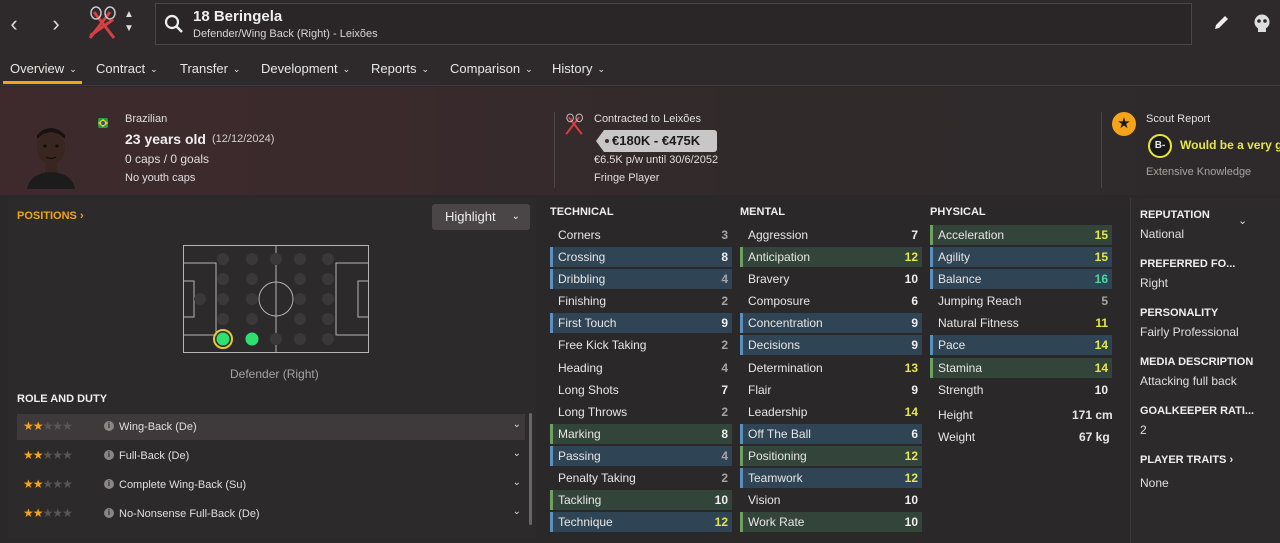 The height and width of the screenshot is (543, 1280). What do you see at coordinates (588, 389) in the screenshot?
I see `attribute-name: Long Shots` at bounding box center [588, 389].